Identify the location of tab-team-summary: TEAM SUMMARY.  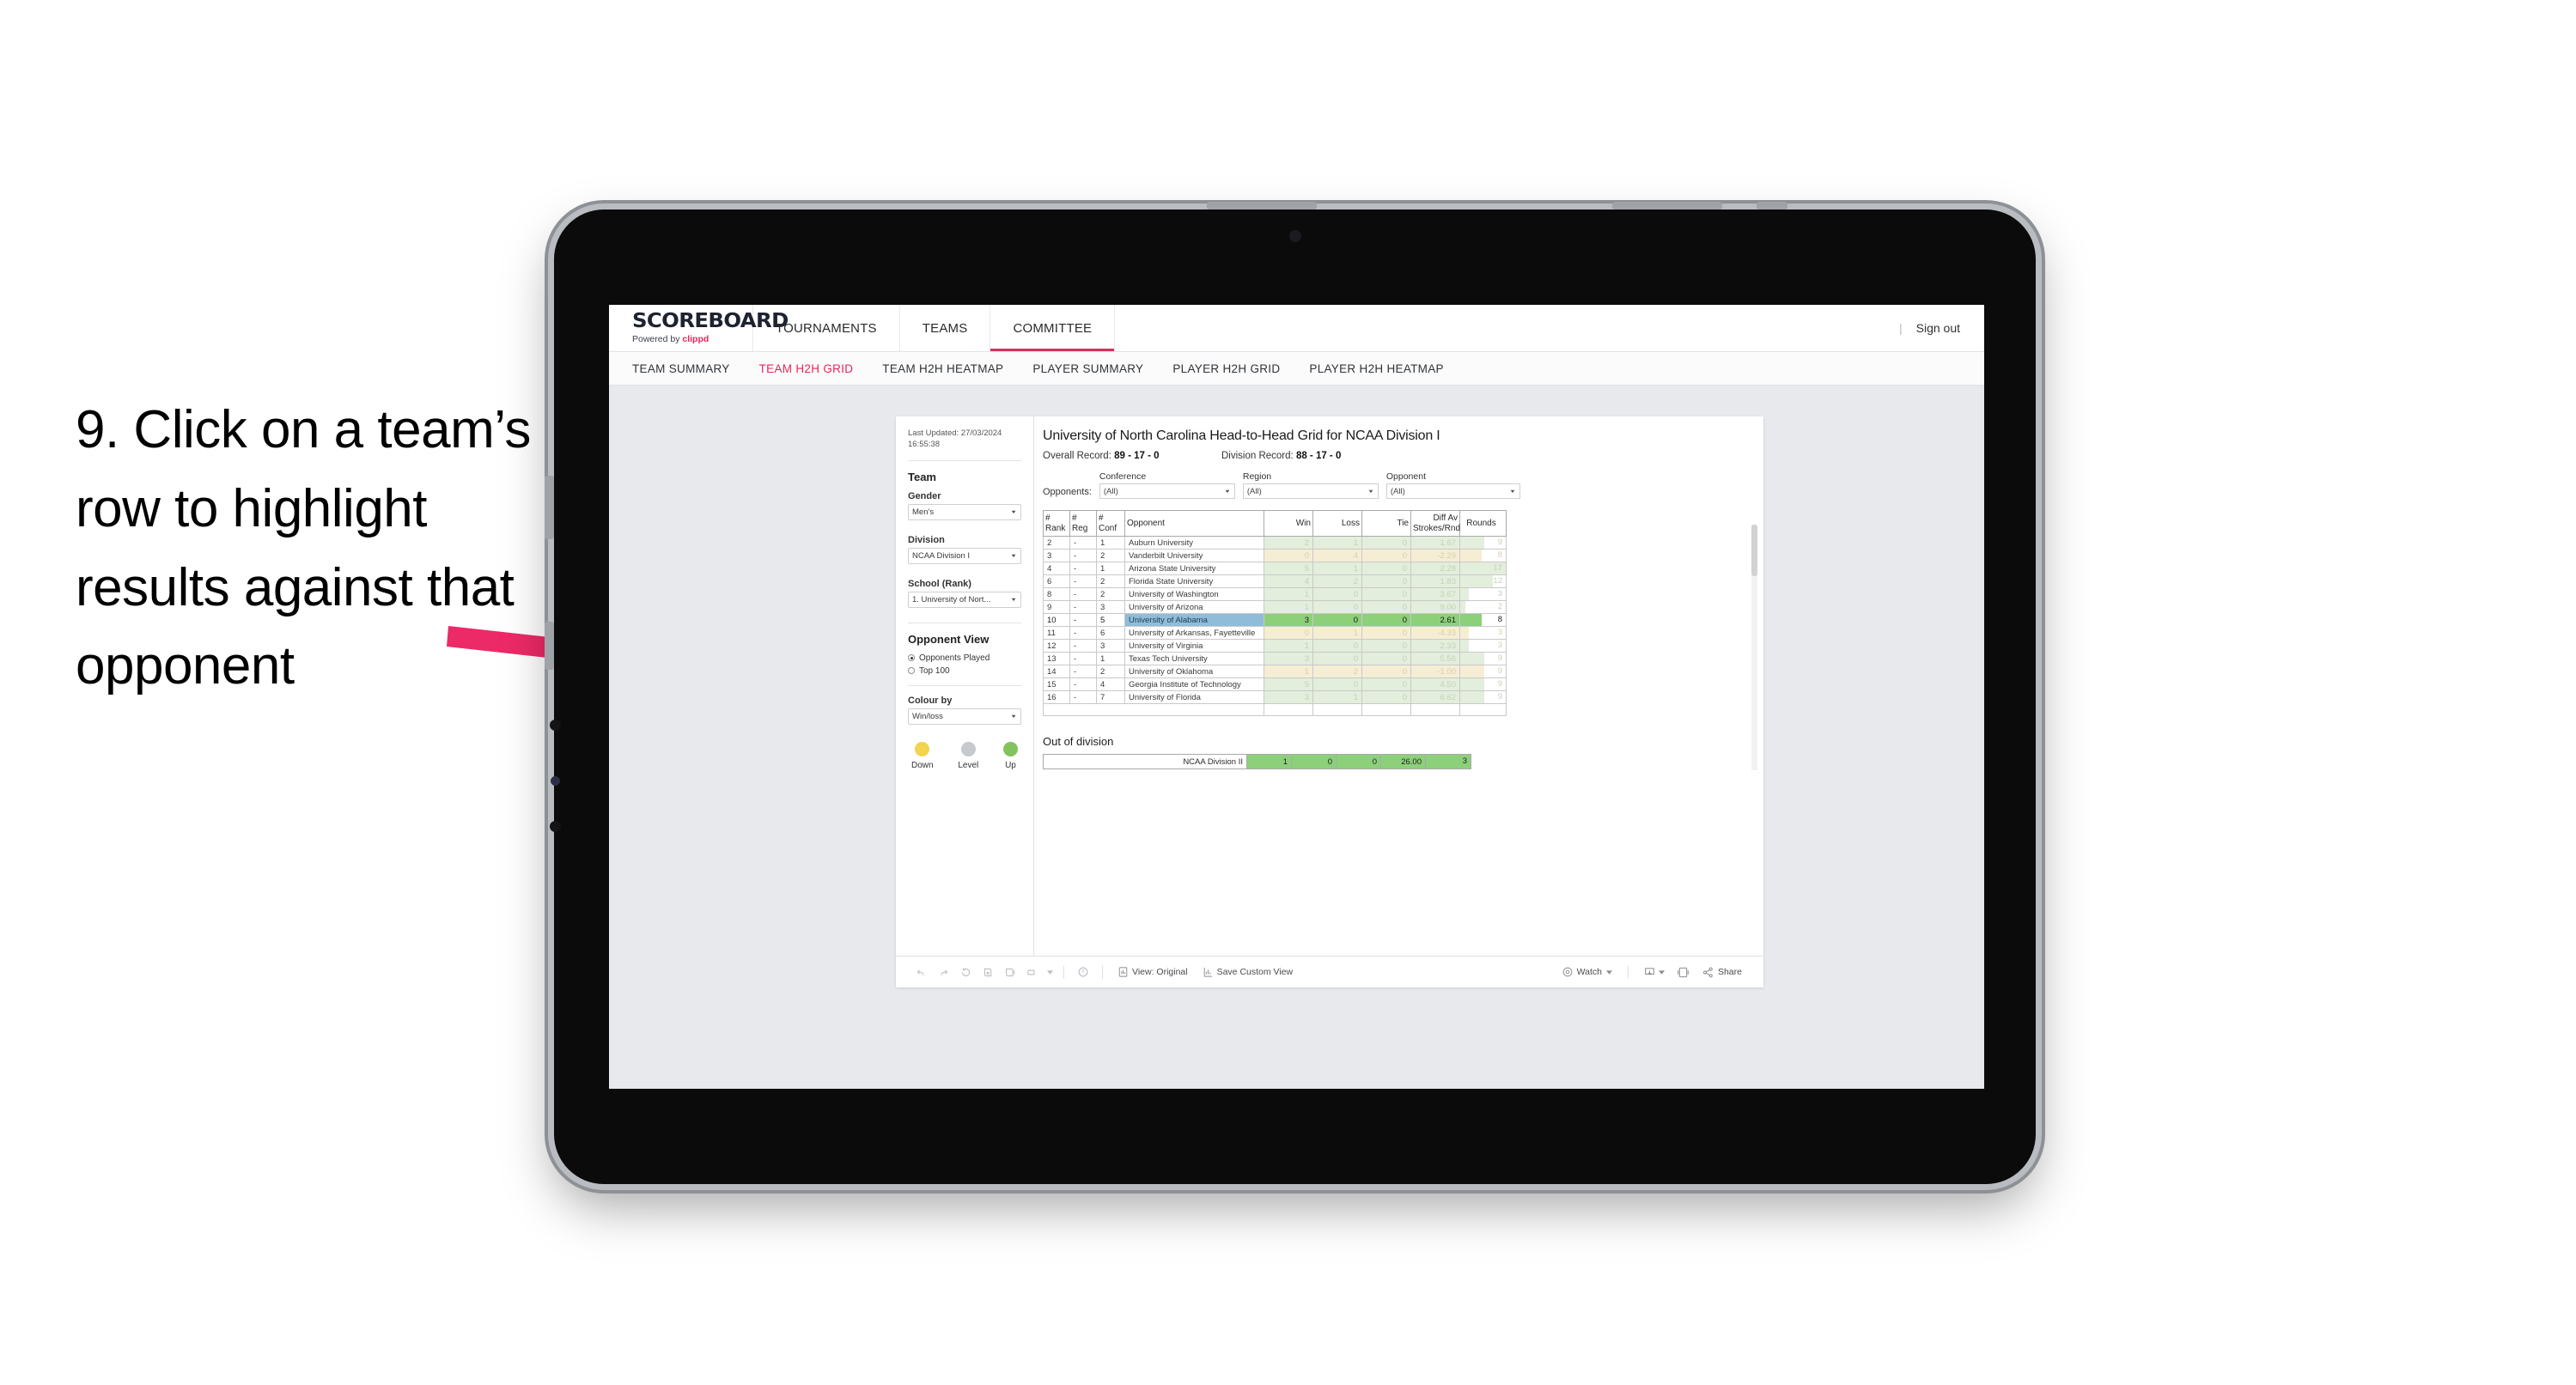
(681, 368).